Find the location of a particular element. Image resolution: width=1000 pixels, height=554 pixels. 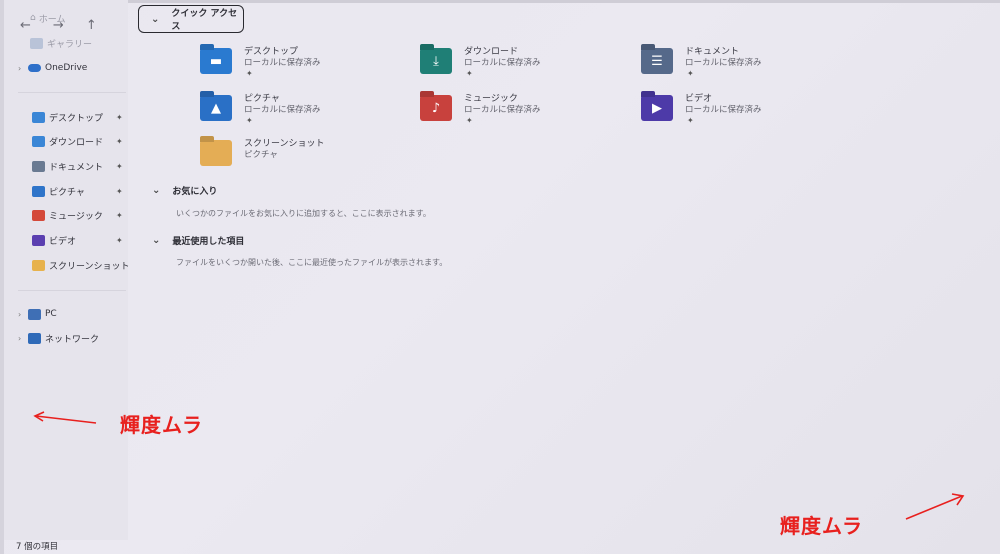

sidebar-item-pc: › PC is located at coordinates (37, 314).